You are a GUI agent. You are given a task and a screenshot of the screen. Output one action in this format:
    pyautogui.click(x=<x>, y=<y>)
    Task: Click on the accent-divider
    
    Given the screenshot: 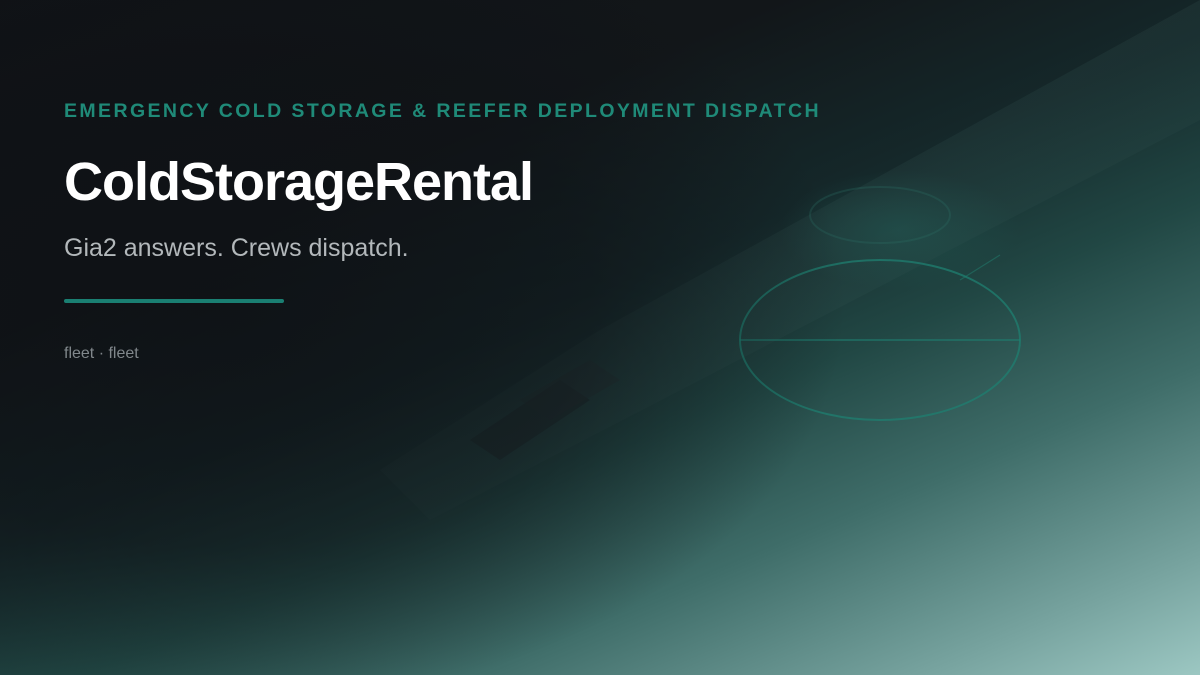 What is the action you would take?
    pyautogui.click(x=174, y=301)
    